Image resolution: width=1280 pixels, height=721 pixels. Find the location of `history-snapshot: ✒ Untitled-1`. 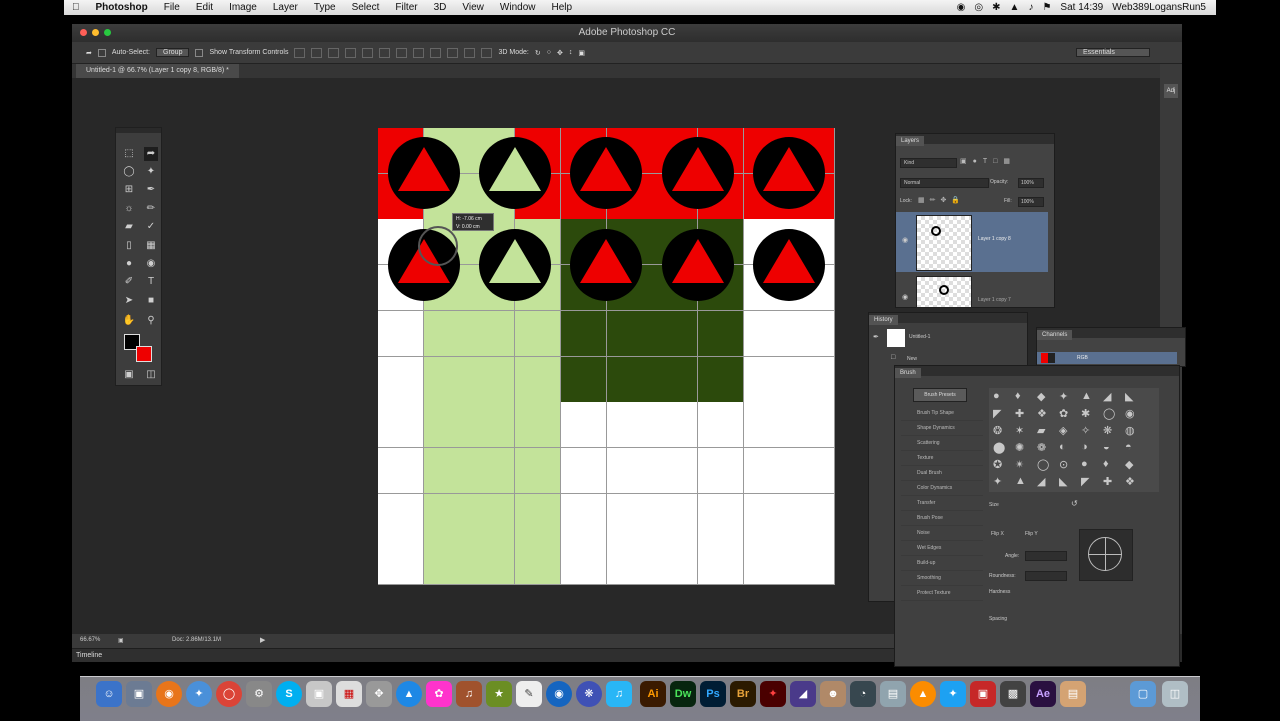

history-snapshot: ✒ Untitled-1 is located at coordinates (948, 338).